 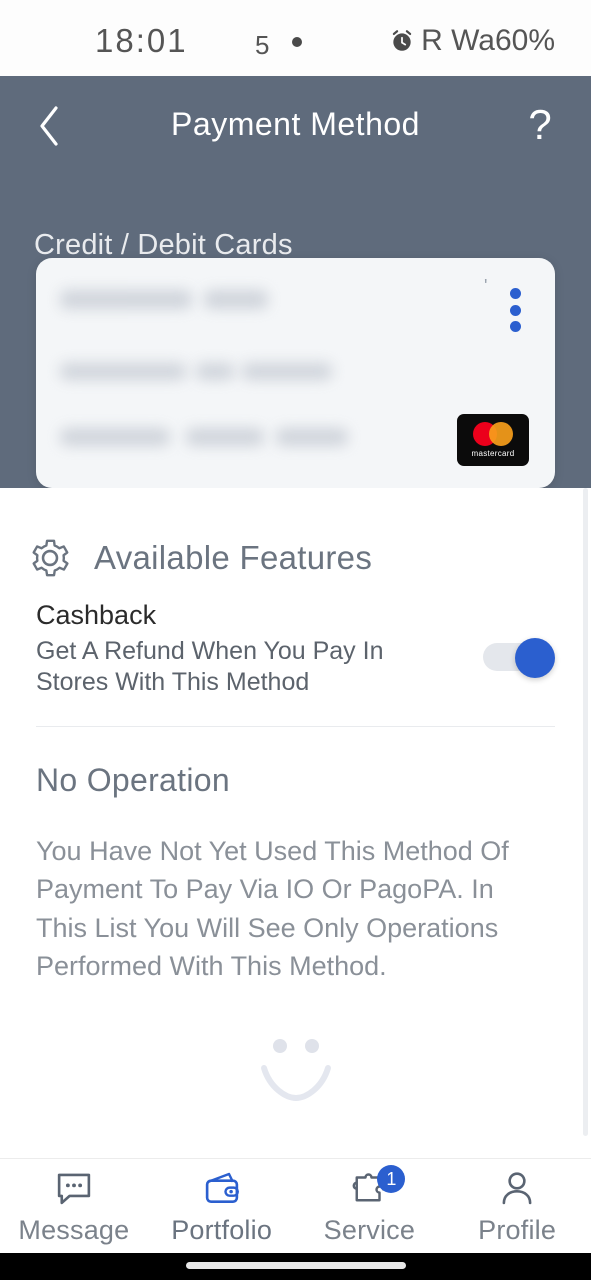 I want to click on nav-item-portfolio: Portfolio, so click(x=222, y=1206).